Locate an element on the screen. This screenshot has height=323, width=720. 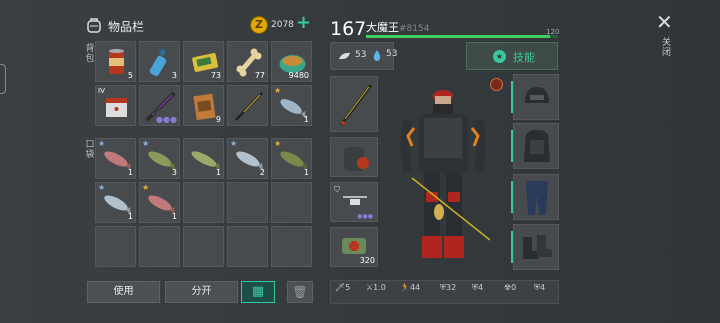
equip-slot-helmet is located at coordinates (535, 97).